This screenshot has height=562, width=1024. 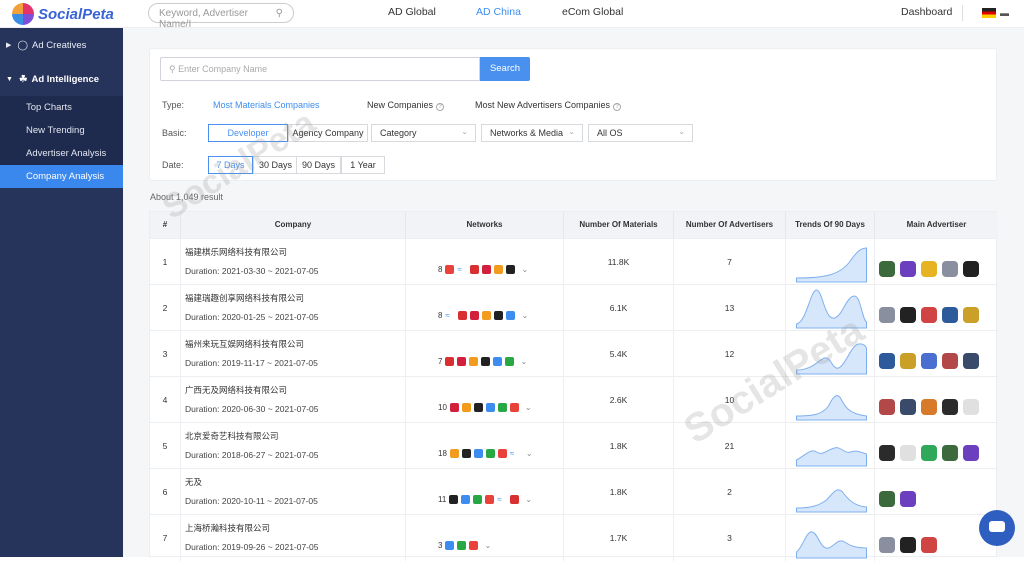 What do you see at coordinates (295, 298) in the screenshot?
I see `company-name: 福建瑞趣创享网络科技有限公司` at bounding box center [295, 298].